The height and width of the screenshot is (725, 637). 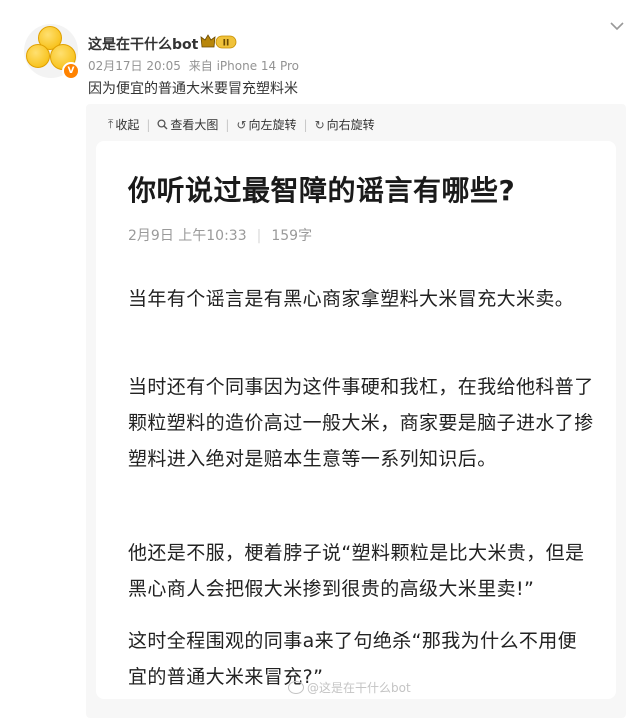 I want to click on article-dateline: 2月9日 上午10:33 | 159字, so click(x=220, y=235).